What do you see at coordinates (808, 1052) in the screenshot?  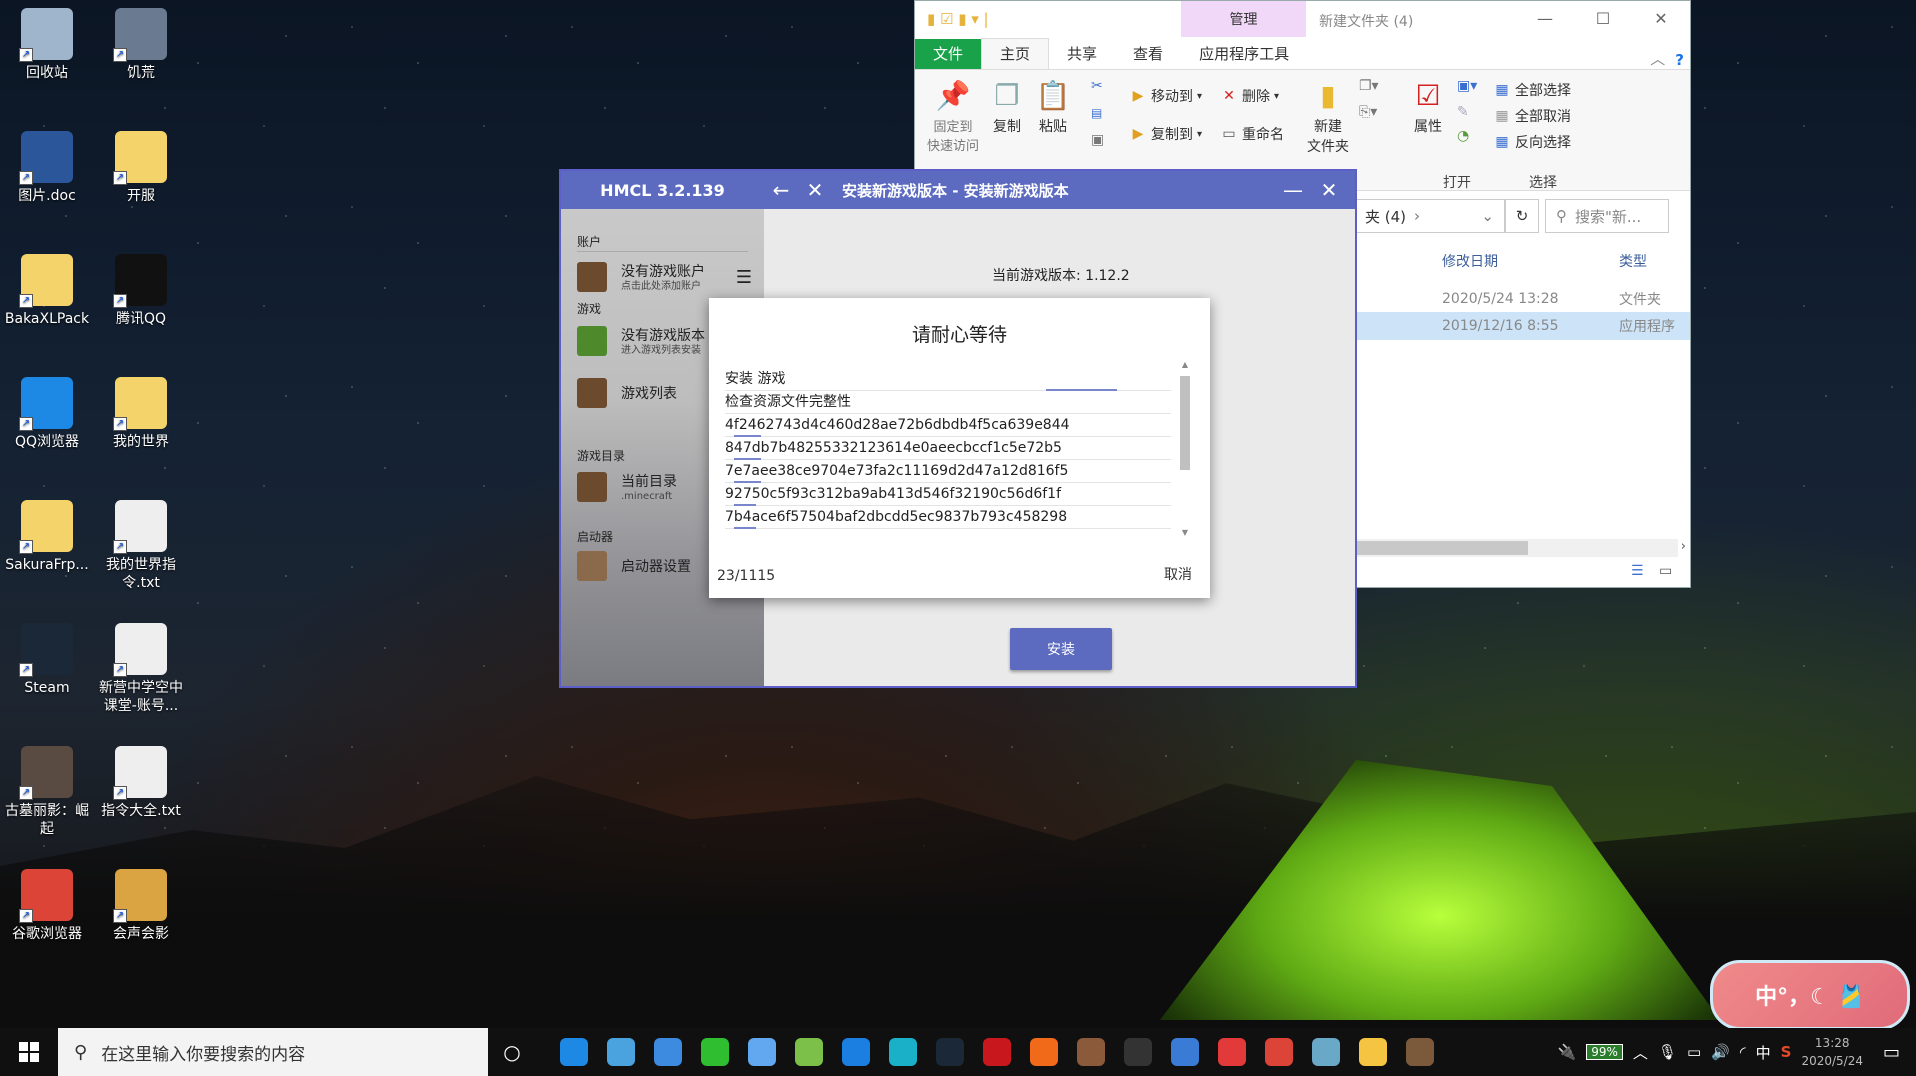 I see `taskbar-app-game-controller` at bounding box center [808, 1052].